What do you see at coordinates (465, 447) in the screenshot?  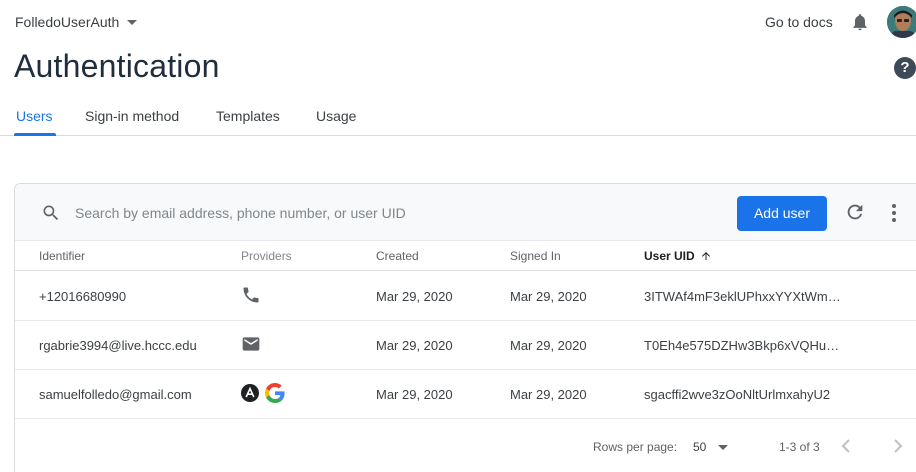 I see `pagination-bar: Rows per page: 50 1-3 of 3` at bounding box center [465, 447].